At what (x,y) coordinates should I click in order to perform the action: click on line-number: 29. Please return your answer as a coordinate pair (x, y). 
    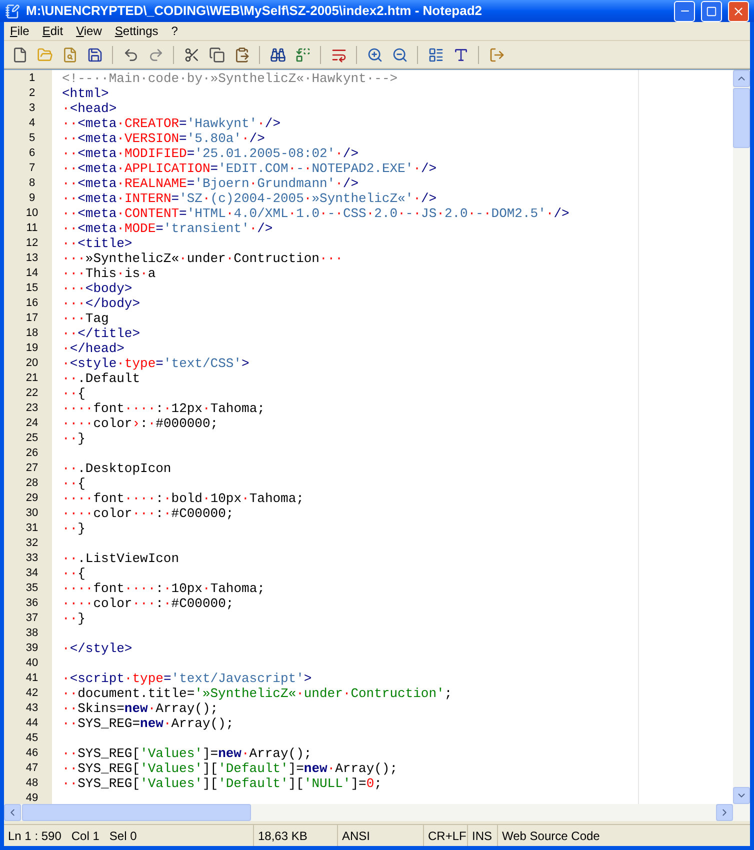
    Looking at the image, I should click on (32, 498).